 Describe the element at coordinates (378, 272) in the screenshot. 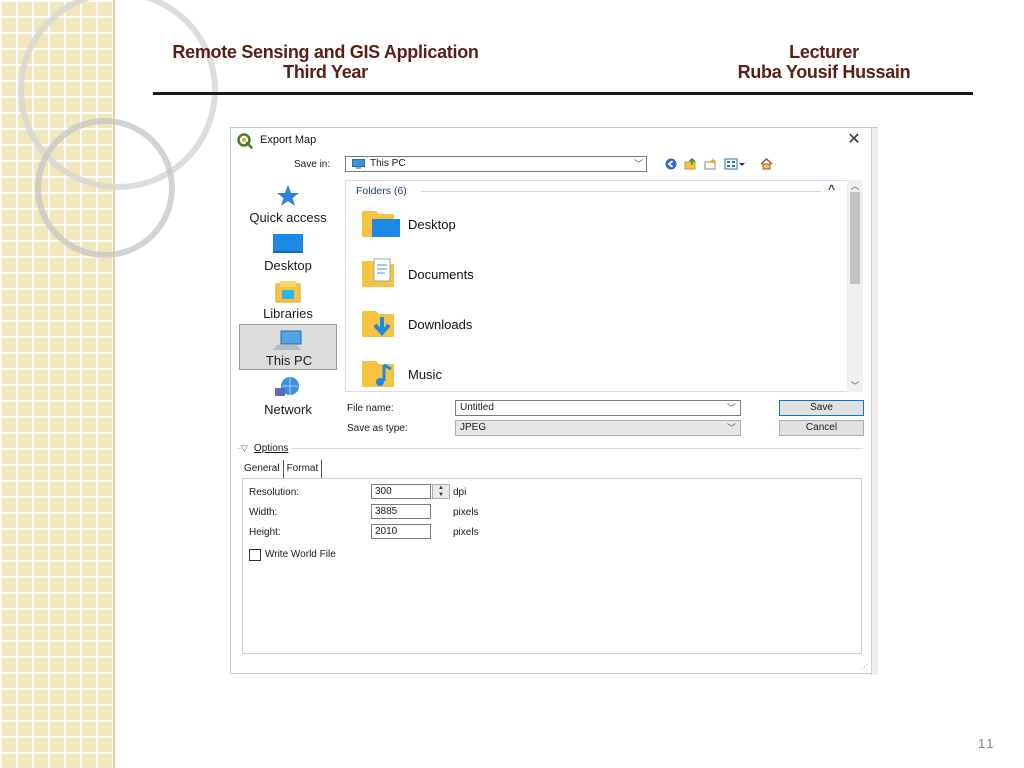

I see `documents-folder-icon` at that location.